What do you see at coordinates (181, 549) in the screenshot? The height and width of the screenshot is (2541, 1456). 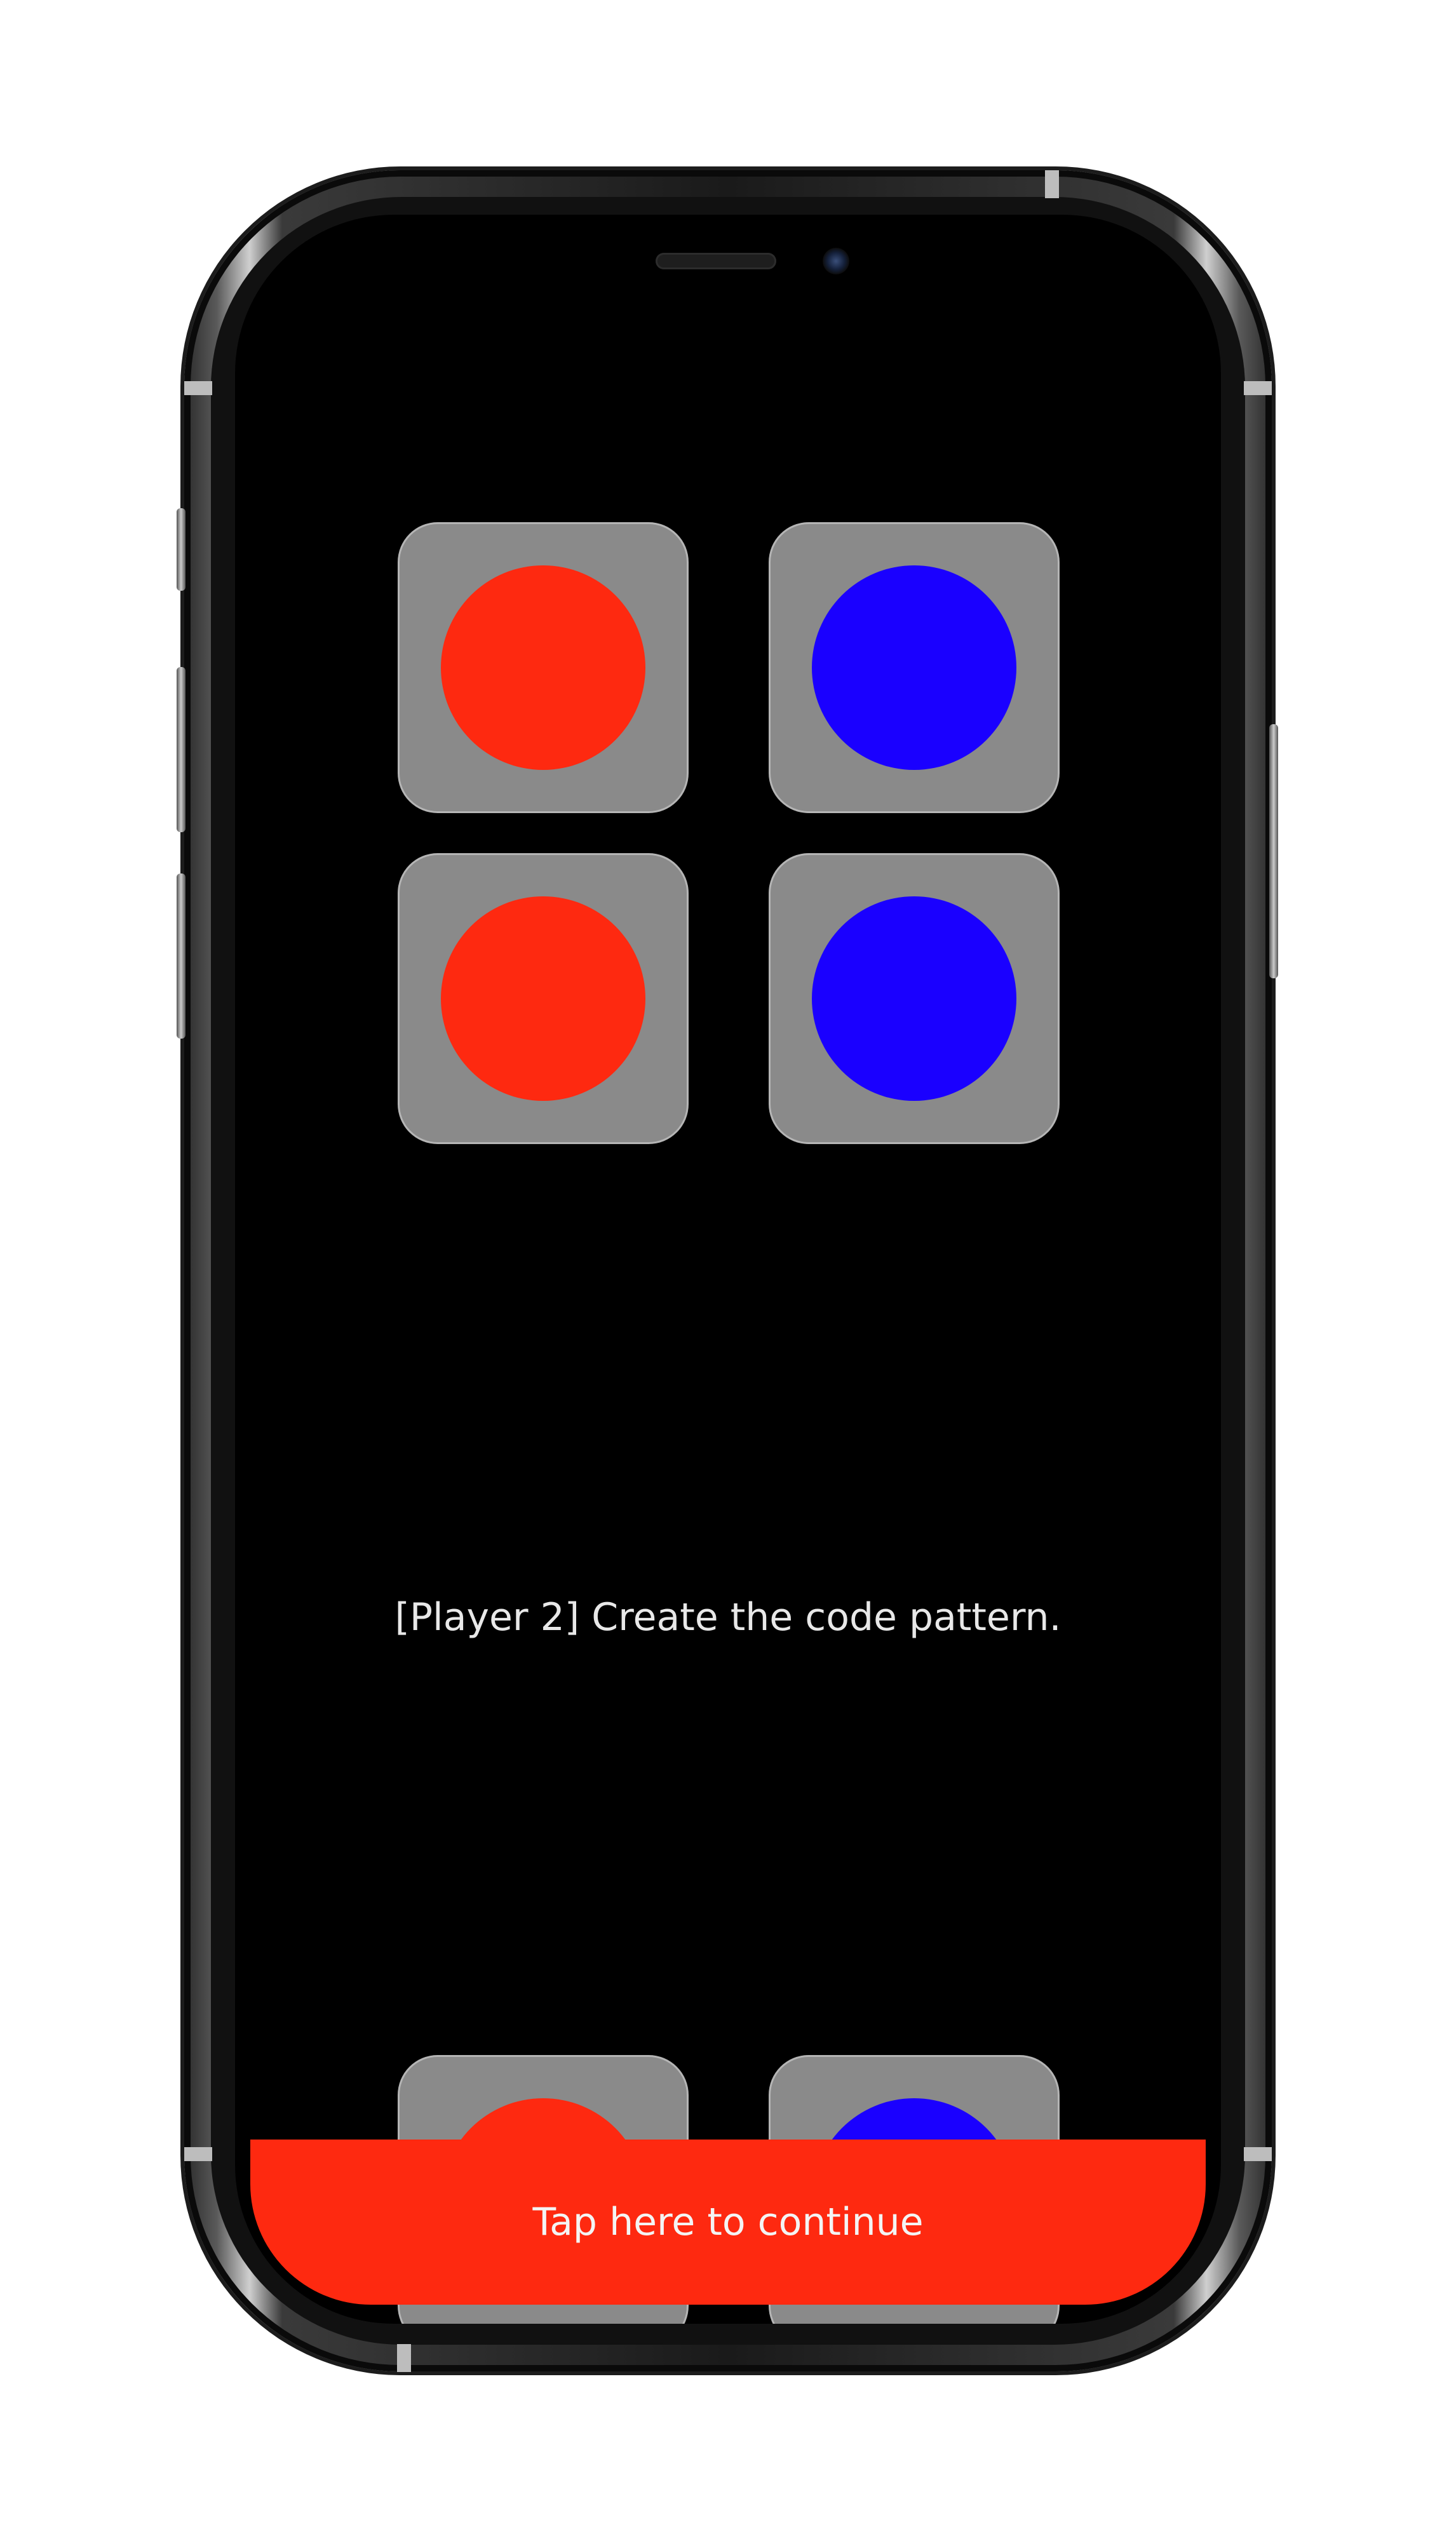 I see `mute-switch` at bounding box center [181, 549].